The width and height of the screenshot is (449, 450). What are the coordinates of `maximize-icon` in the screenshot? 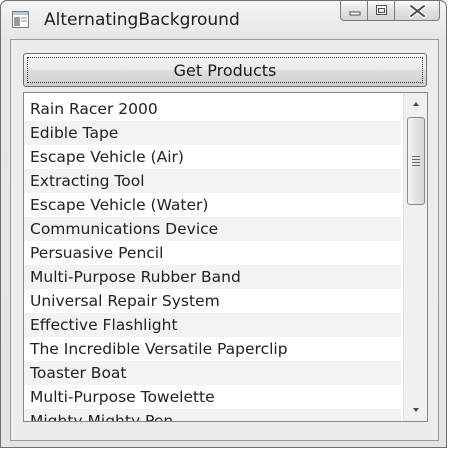 It's located at (381, 10).